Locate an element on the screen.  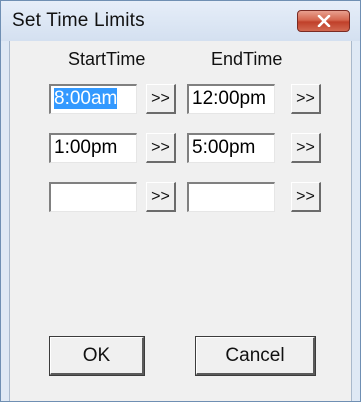
start-time-picker-button-3: >> is located at coordinates (161, 197).